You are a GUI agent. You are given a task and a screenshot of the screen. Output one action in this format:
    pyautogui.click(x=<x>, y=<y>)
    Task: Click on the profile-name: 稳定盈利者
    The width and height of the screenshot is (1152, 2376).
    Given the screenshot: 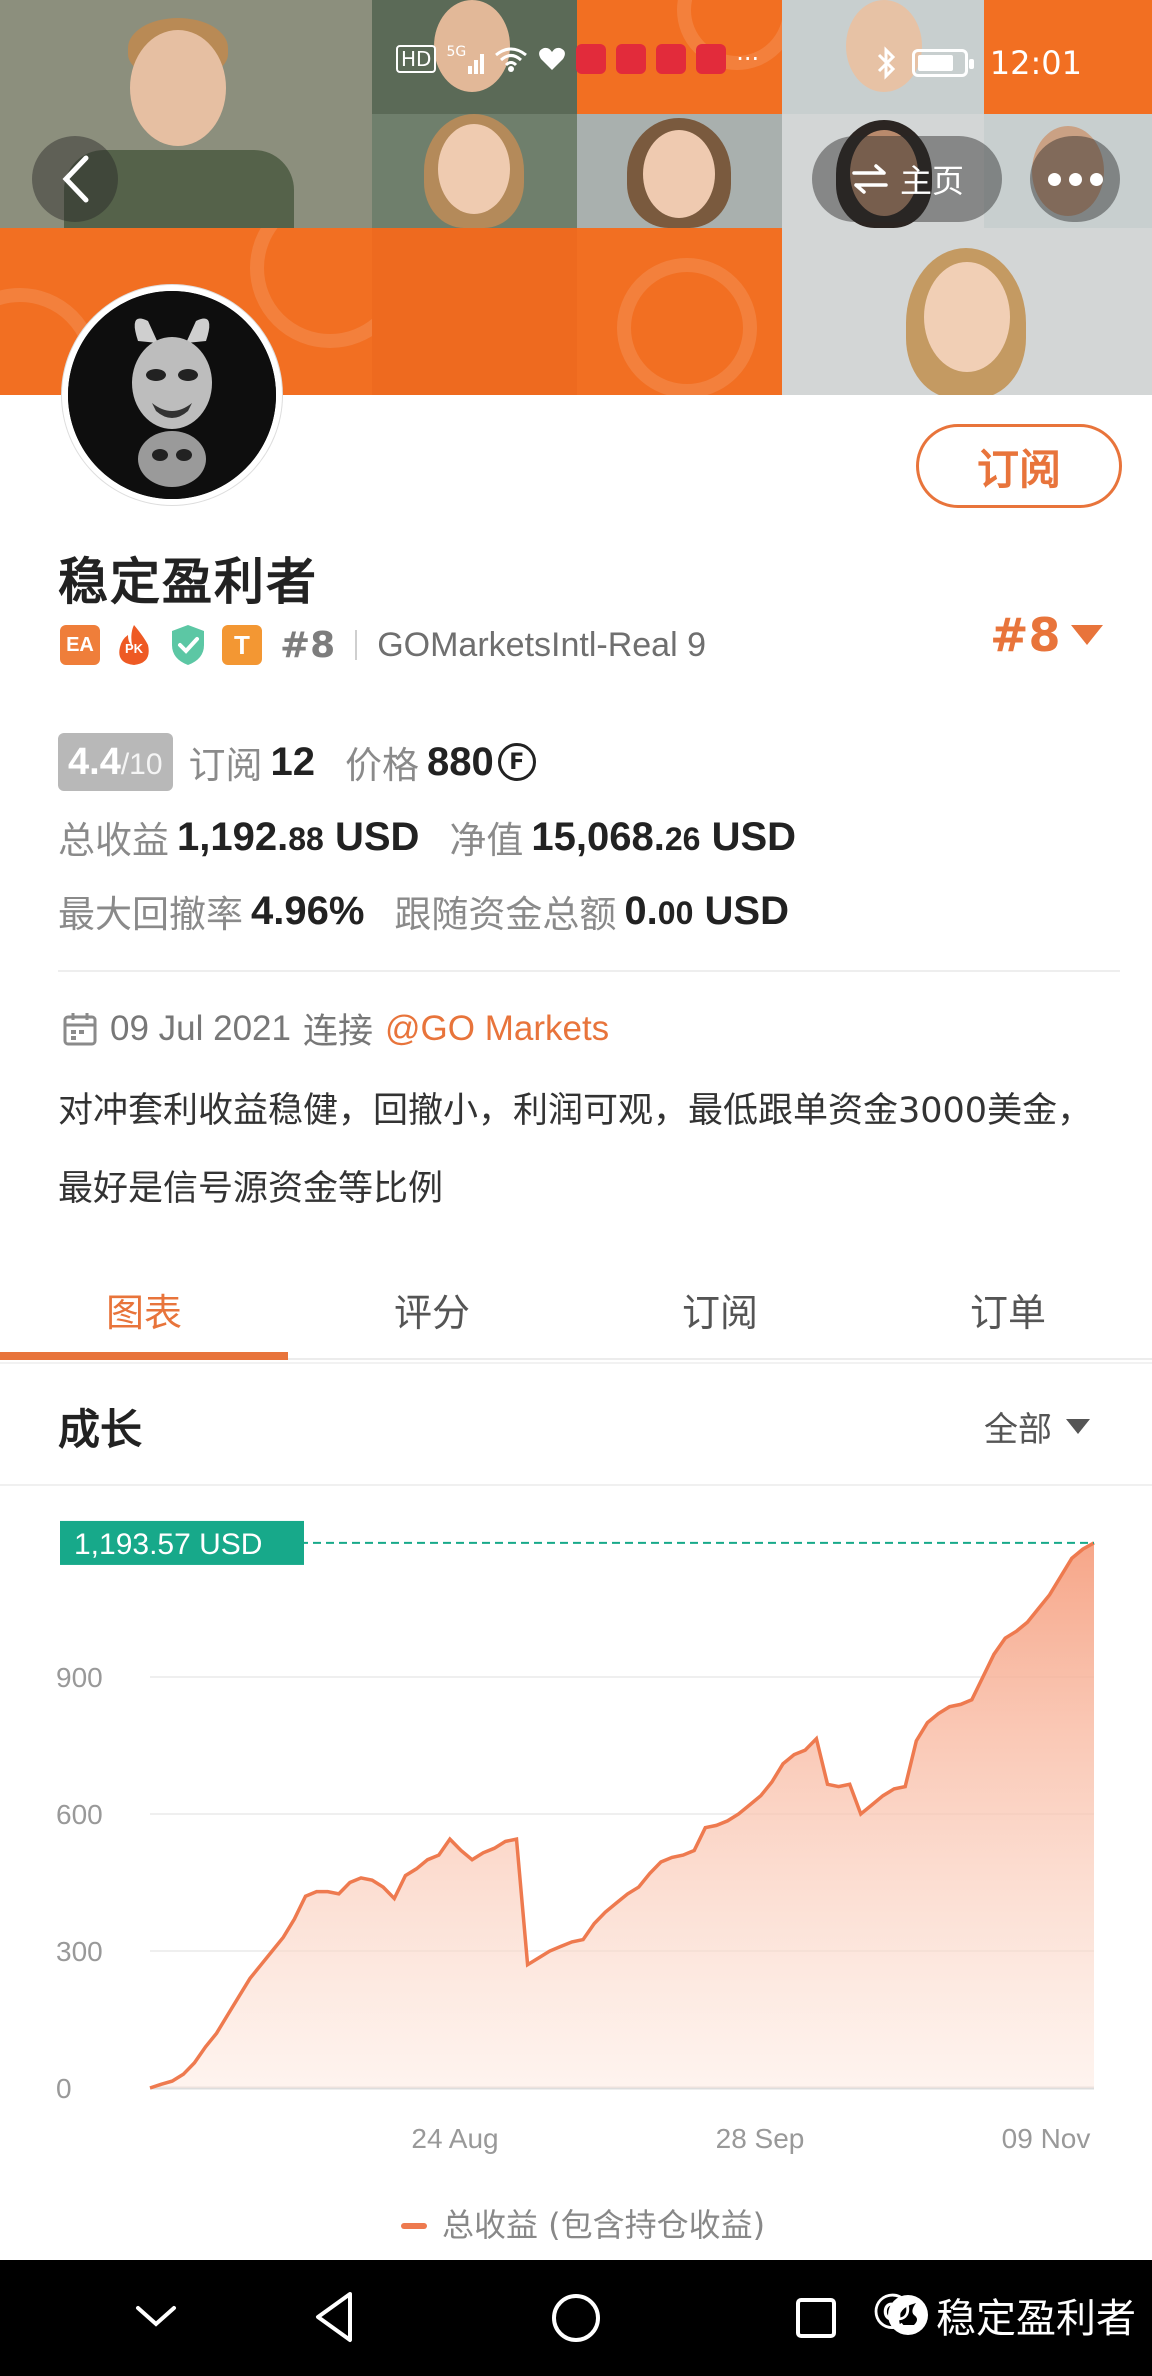 What is the action you would take?
    pyautogui.click(x=188, y=582)
    